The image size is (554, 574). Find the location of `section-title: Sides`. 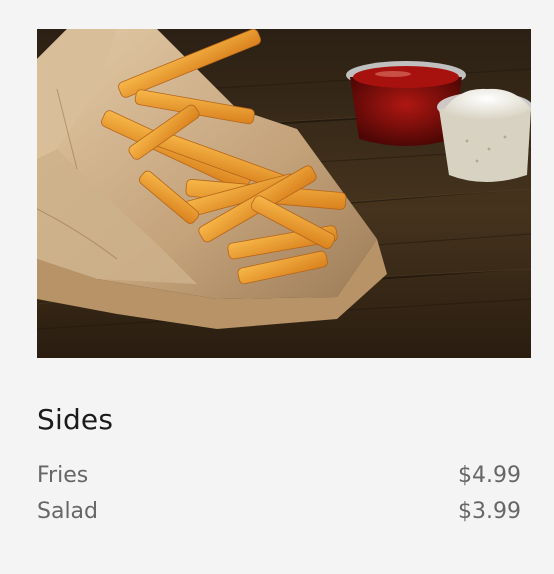

section-title: Sides is located at coordinates (75, 419).